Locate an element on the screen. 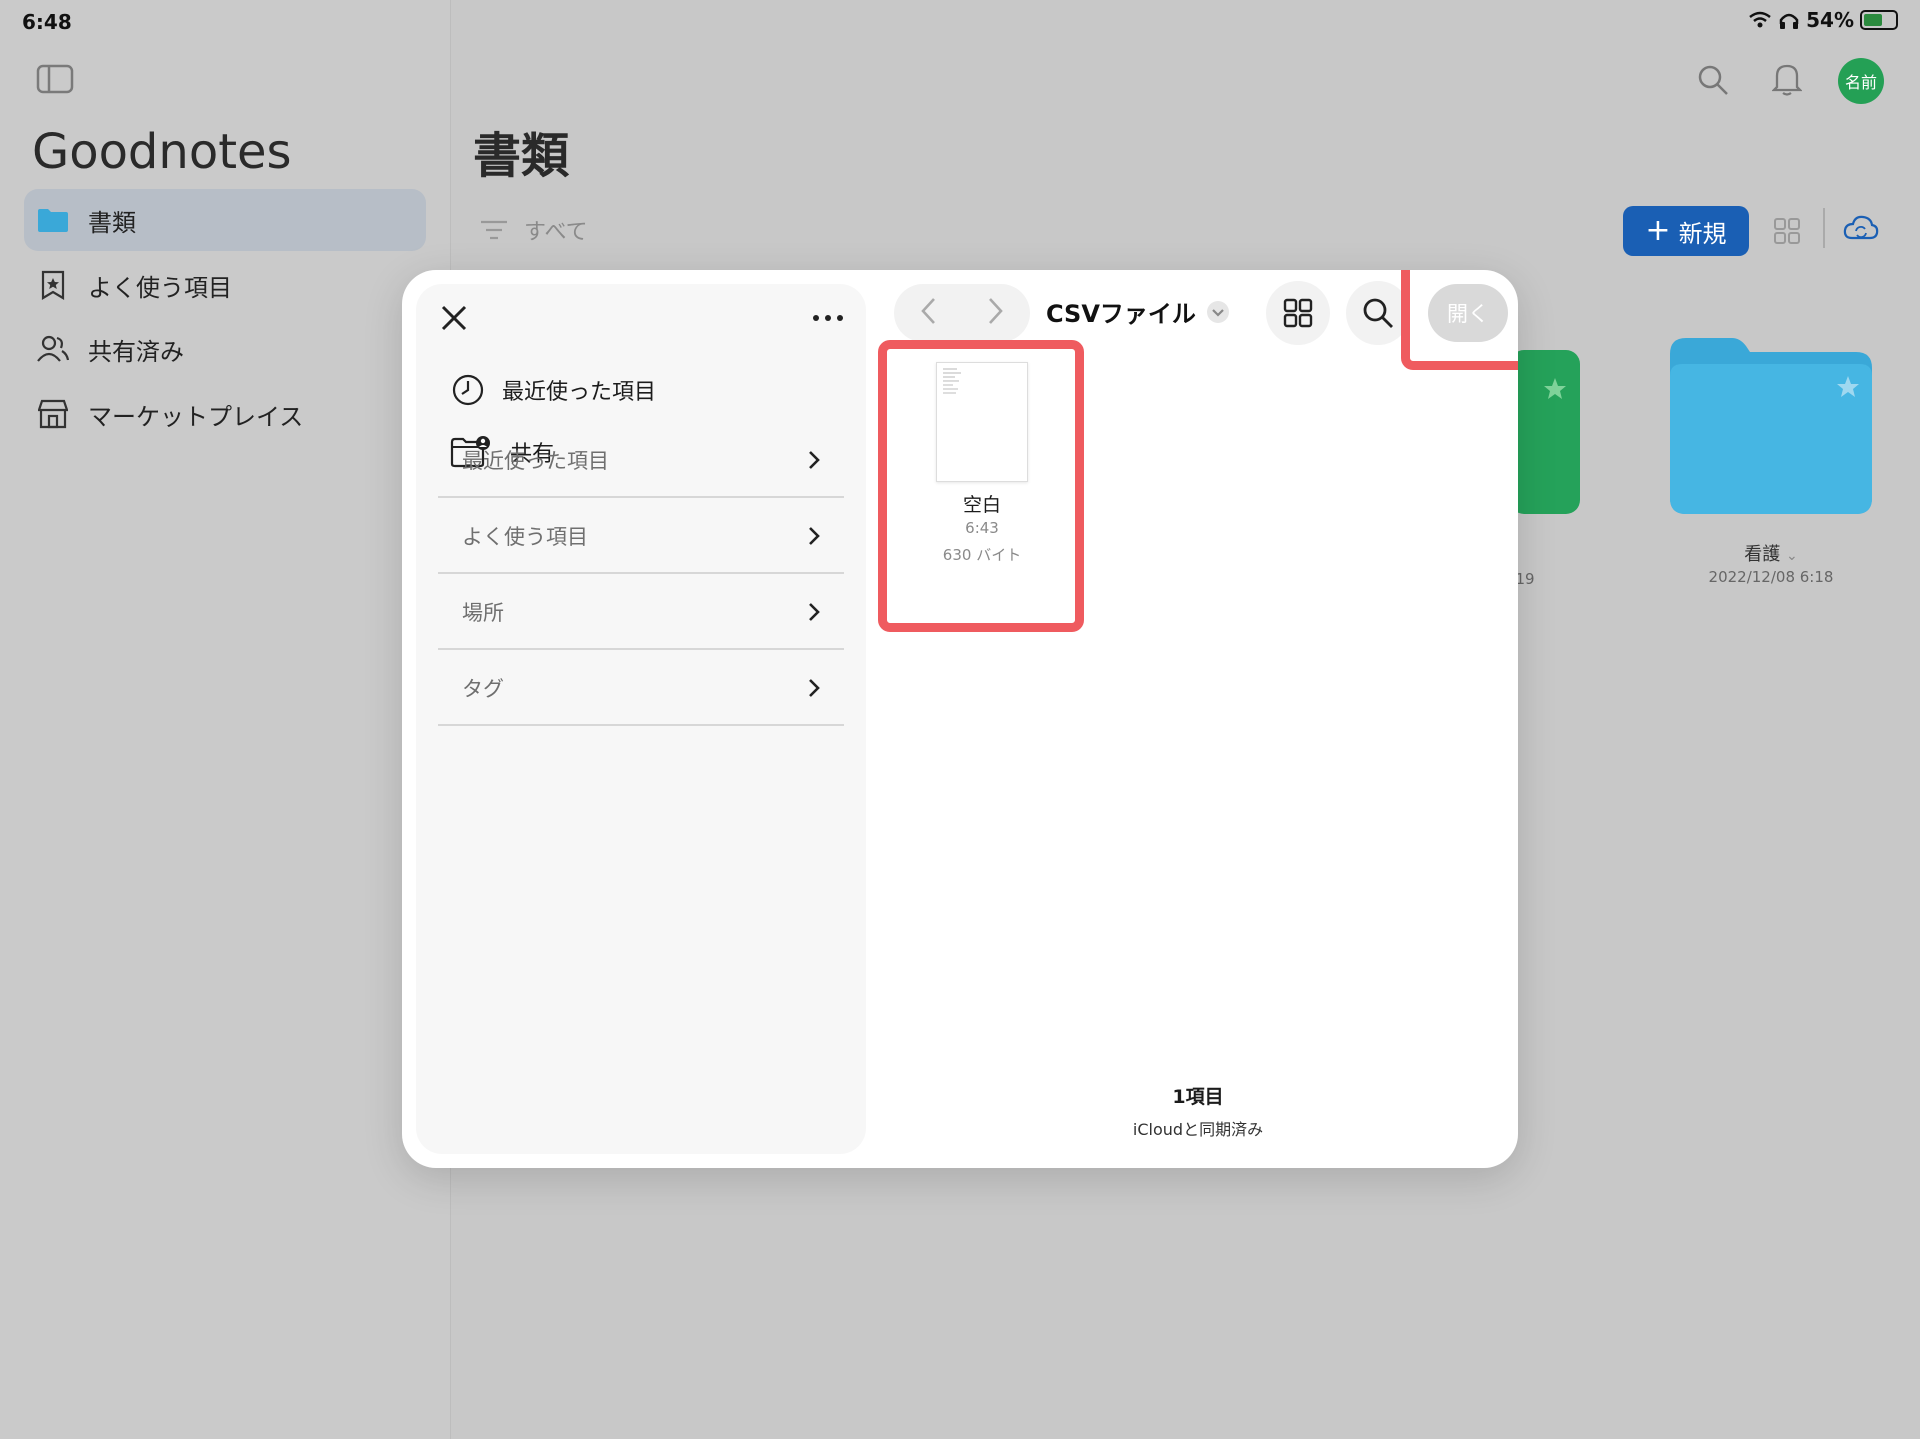  filter-icon is located at coordinates (494, 230).